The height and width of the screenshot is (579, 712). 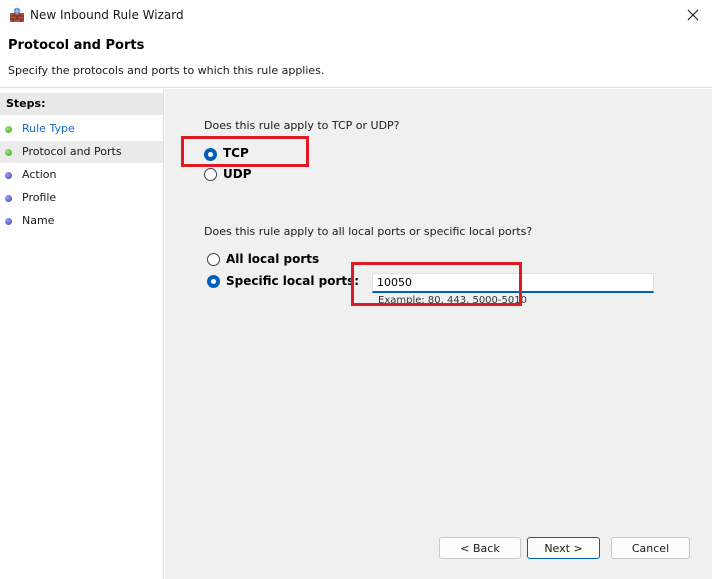 What do you see at coordinates (81, 104) in the screenshot?
I see `steps-header: Steps:` at bounding box center [81, 104].